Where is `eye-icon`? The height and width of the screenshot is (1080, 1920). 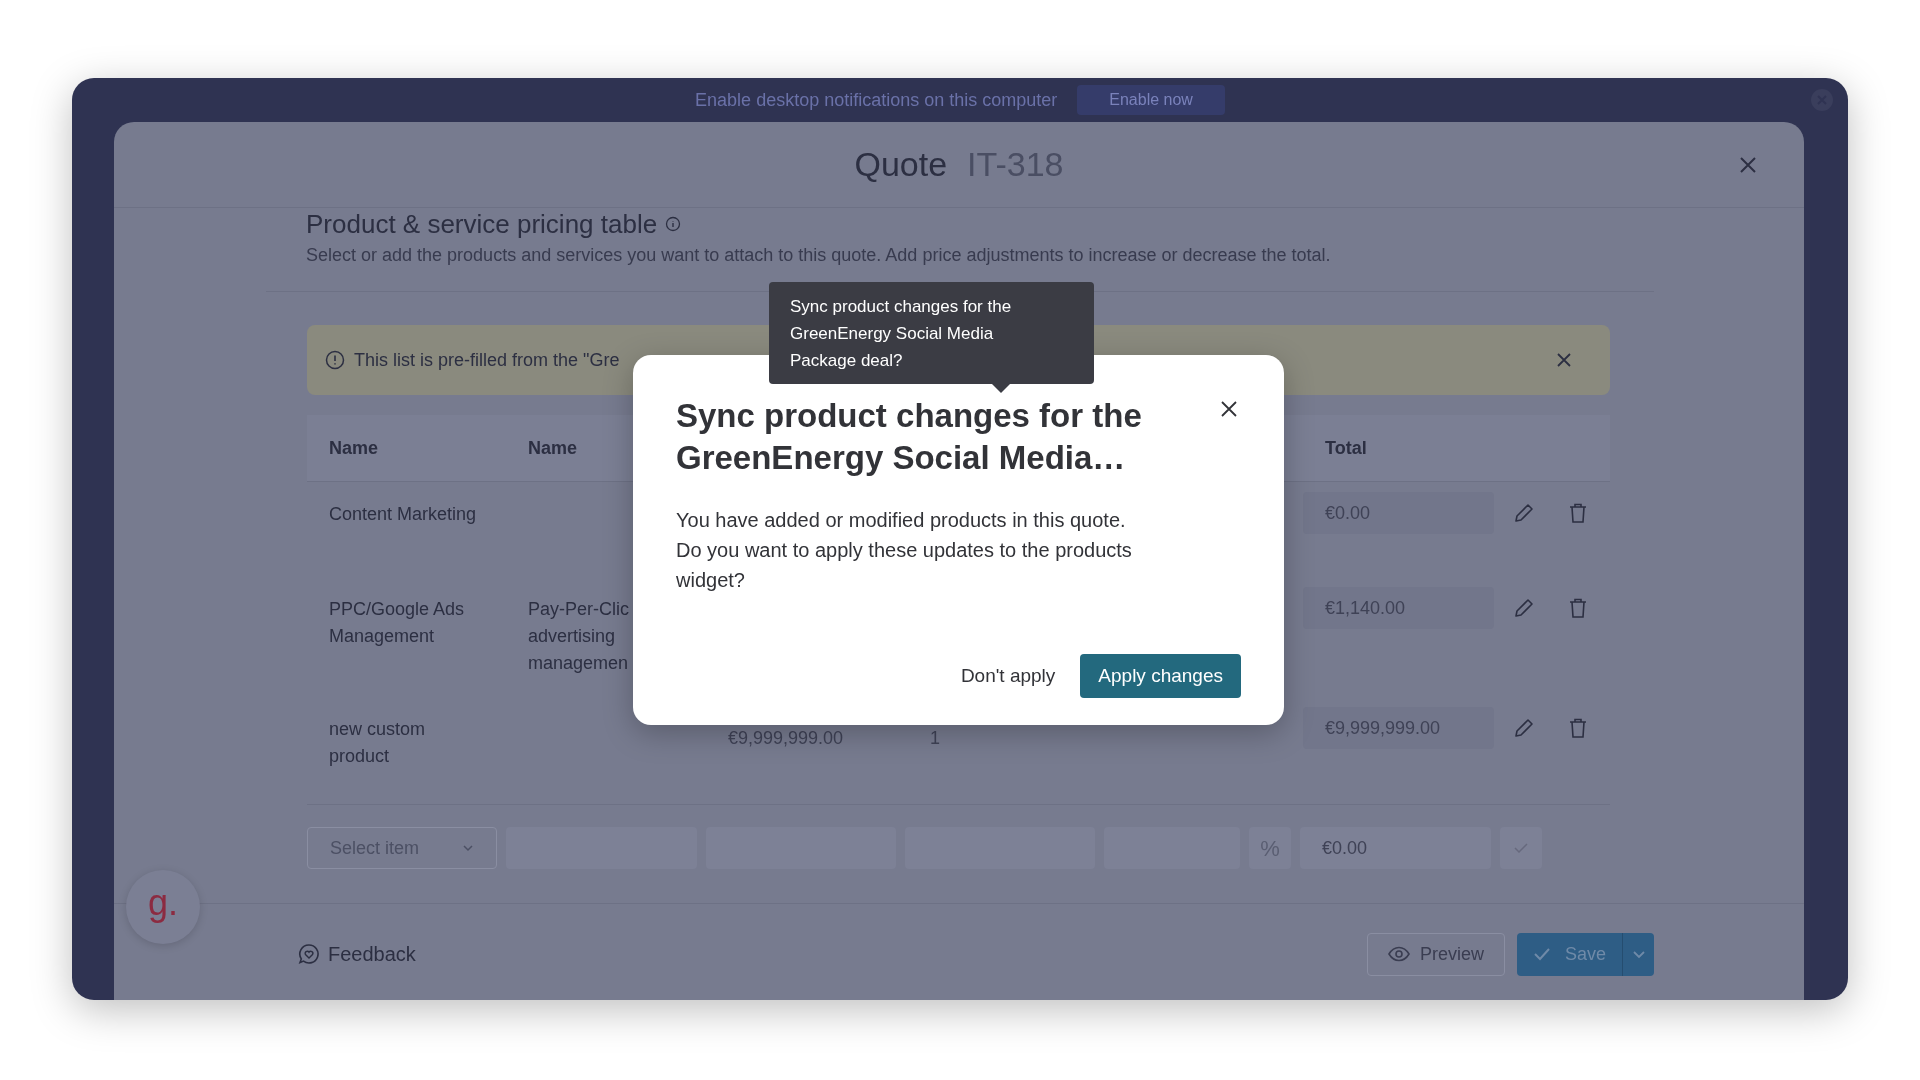 eye-icon is located at coordinates (1398, 954).